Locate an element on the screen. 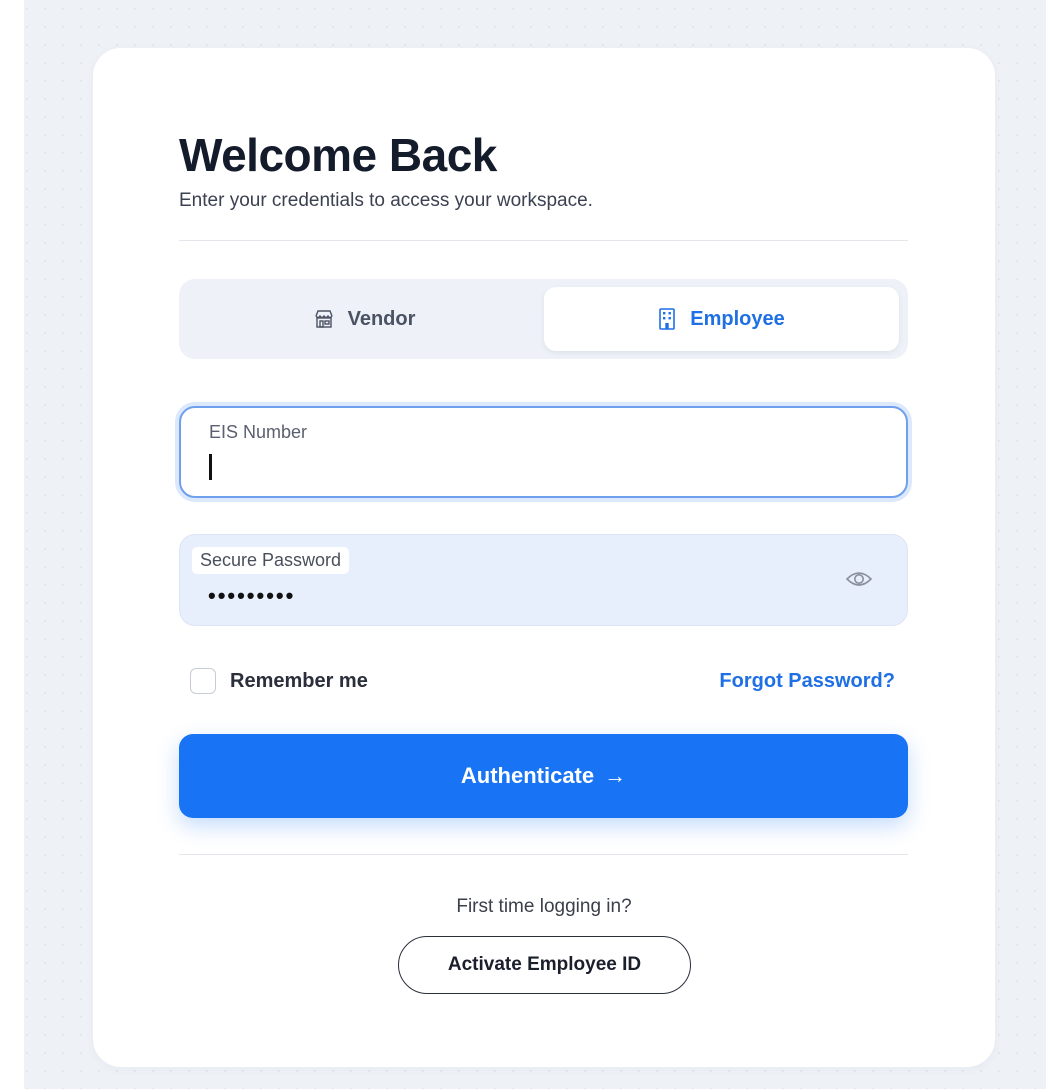 Image resolution: width=1046 pixels, height=1089 pixels. role-toggle: Vendor Employee is located at coordinates (543, 319).